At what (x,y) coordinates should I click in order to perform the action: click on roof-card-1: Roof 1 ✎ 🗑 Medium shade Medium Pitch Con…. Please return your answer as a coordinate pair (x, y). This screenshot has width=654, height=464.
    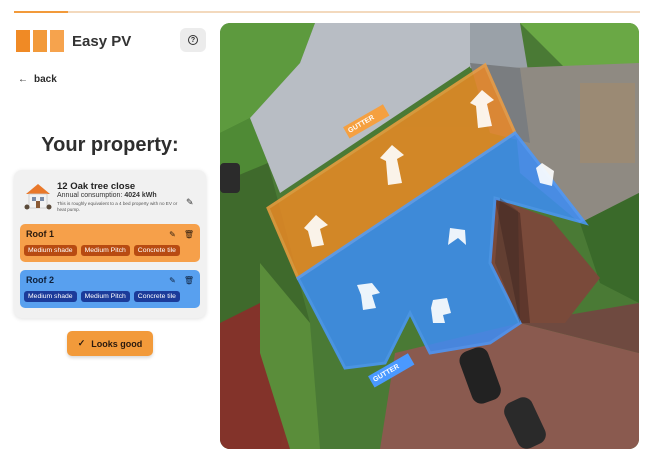
    Looking at the image, I should click on (110, 243).